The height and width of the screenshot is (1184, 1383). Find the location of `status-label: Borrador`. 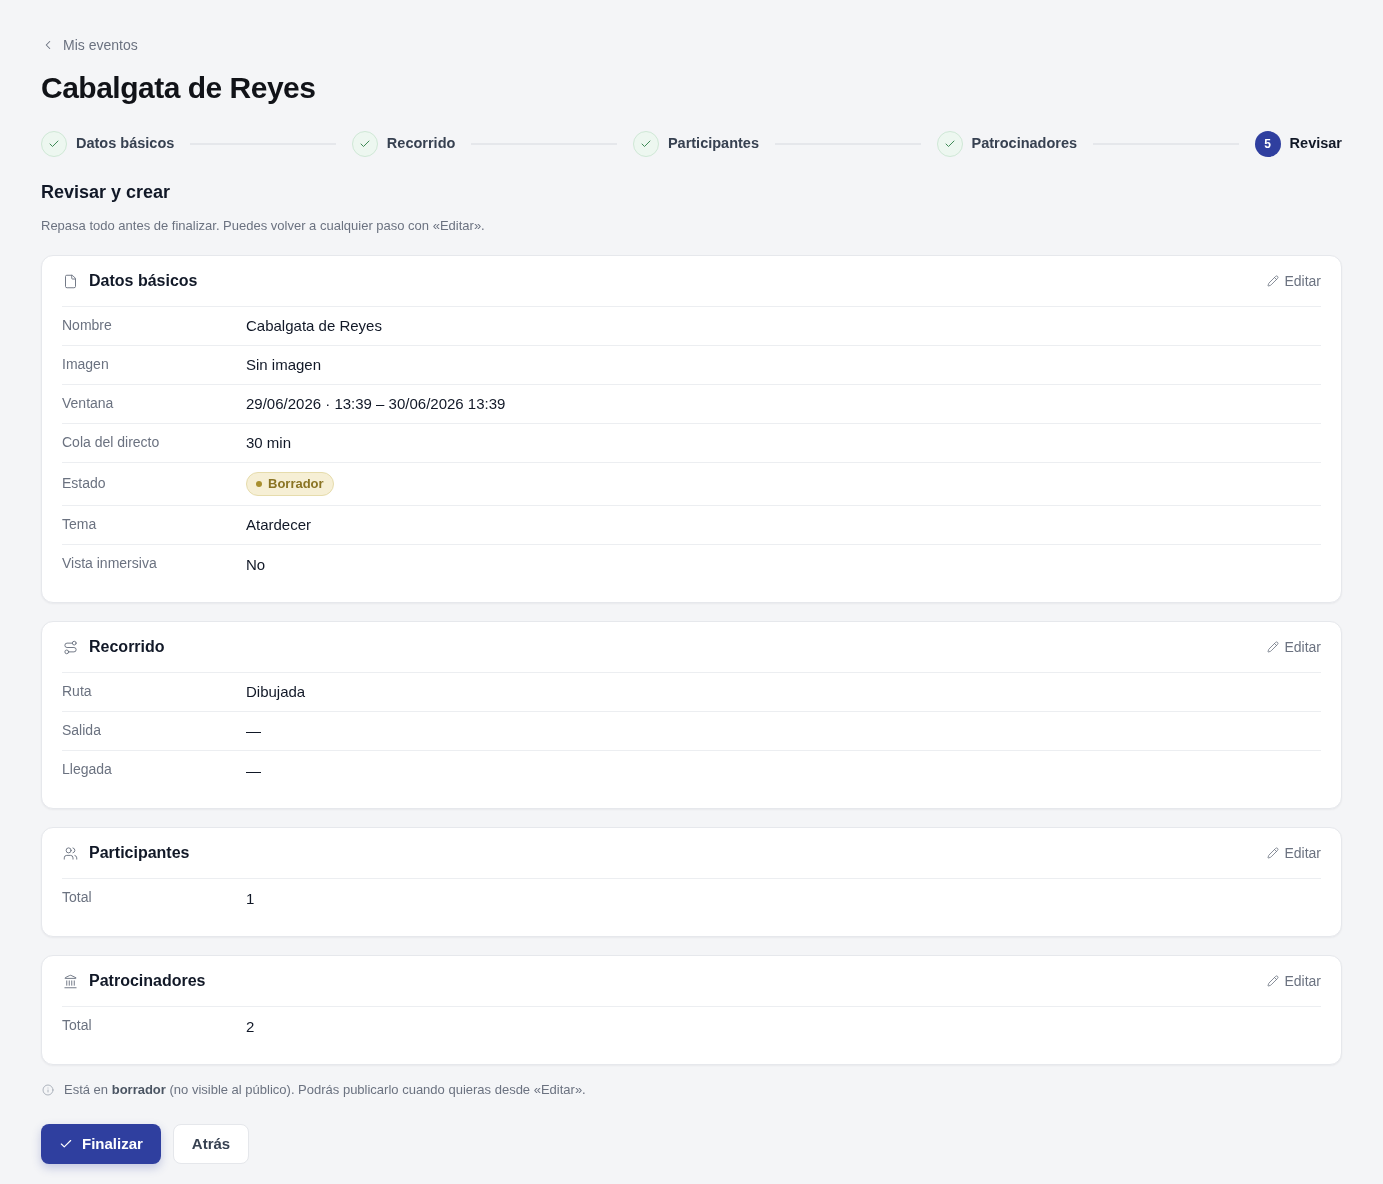

status-label: Borrador is located at coordinates (296, 484).